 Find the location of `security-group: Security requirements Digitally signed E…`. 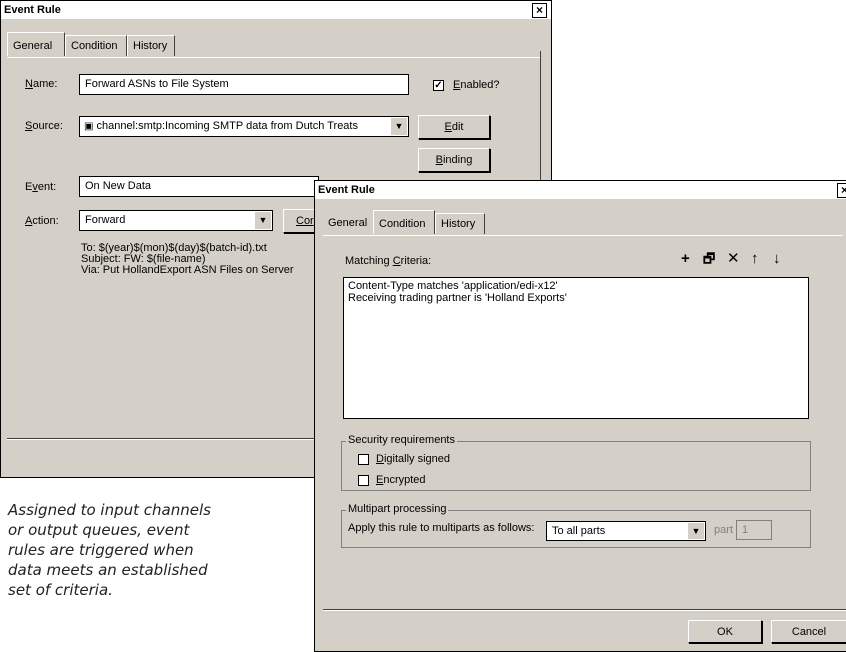

security-group: Security requirements Digitally signed E… is located at coordinates (576, 462).